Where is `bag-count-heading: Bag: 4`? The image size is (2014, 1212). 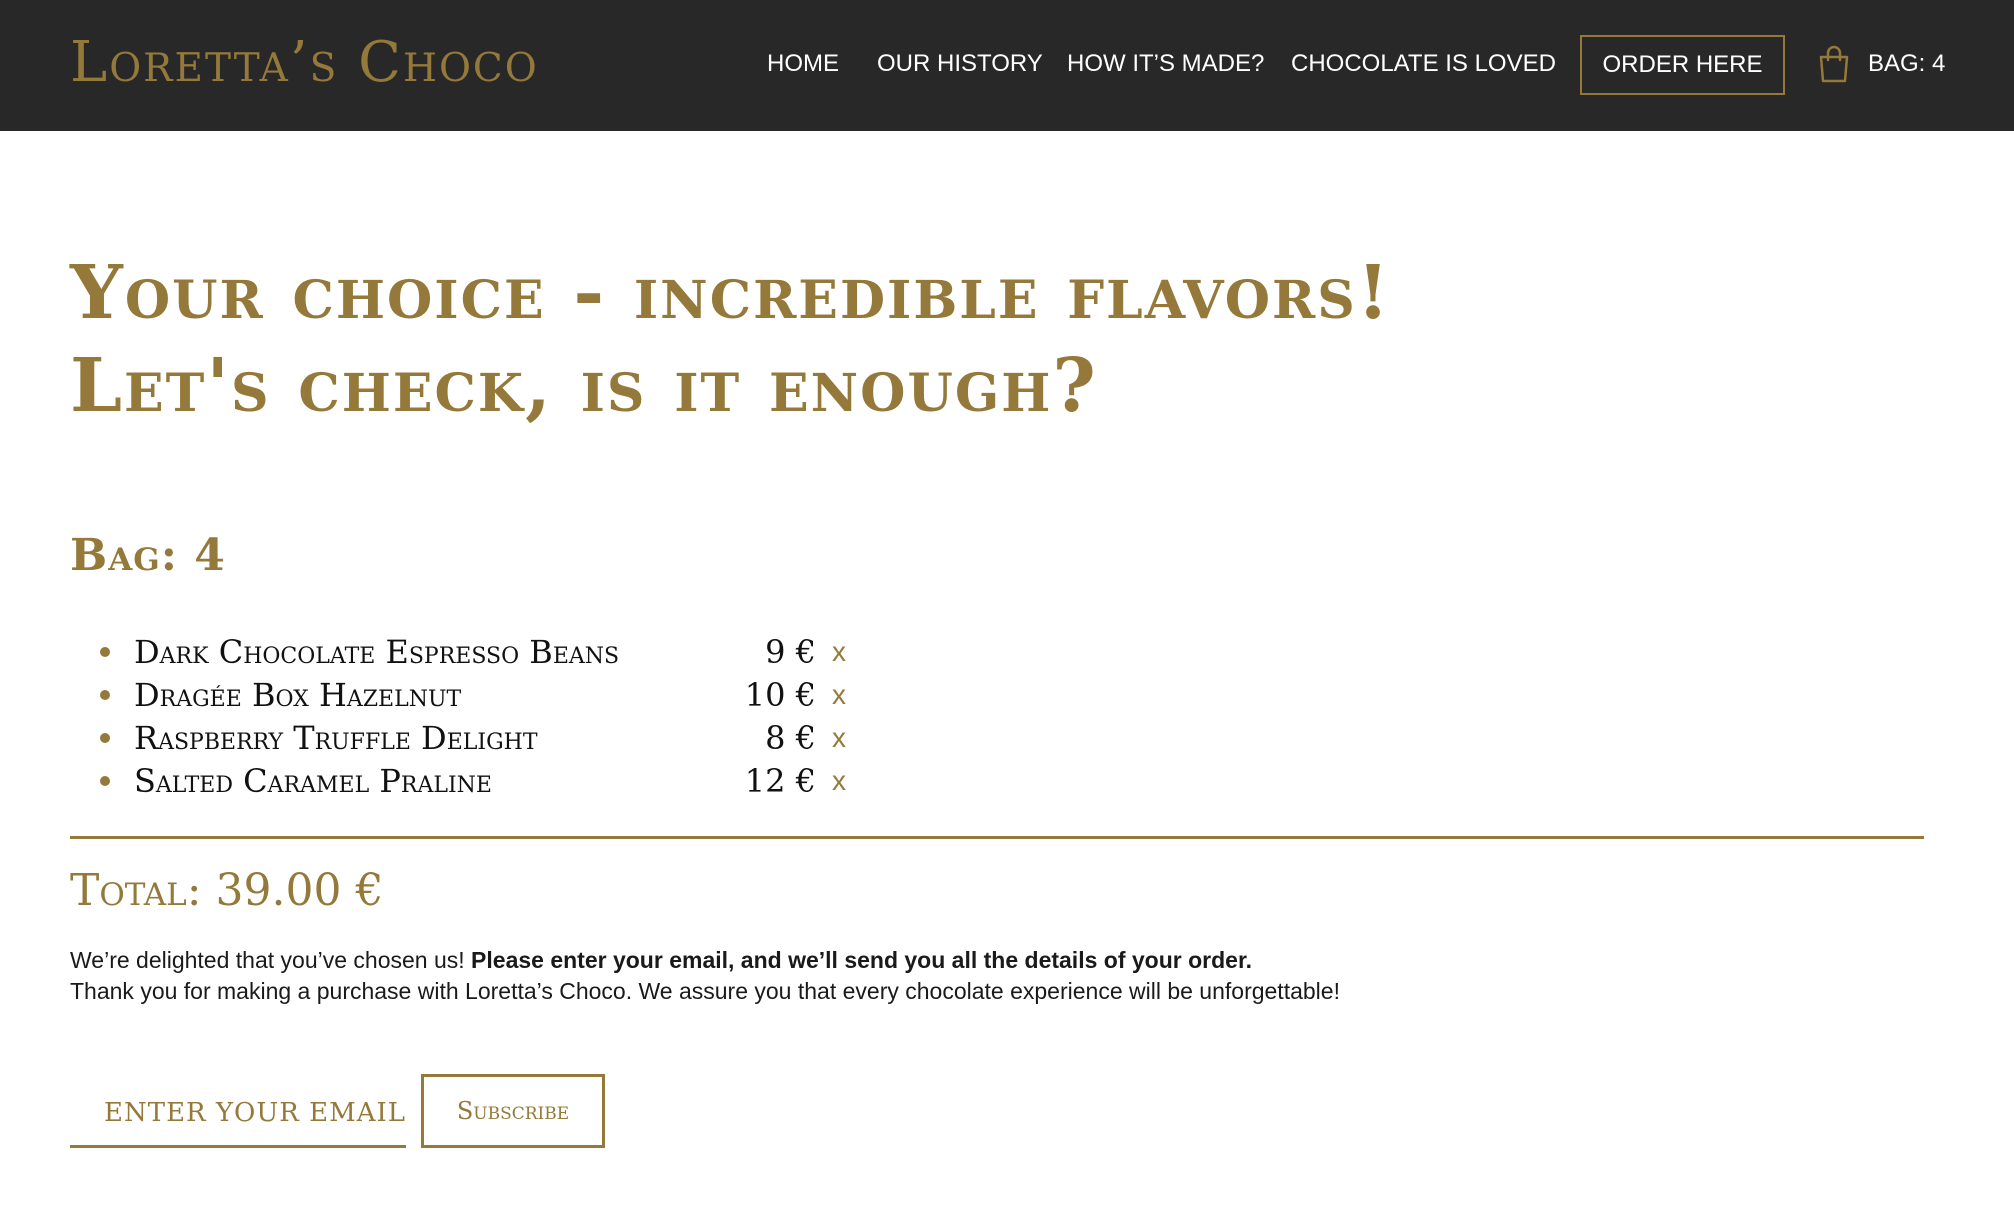 bag-count-heading: Bag: 4 is located at coordinates (148, 555).